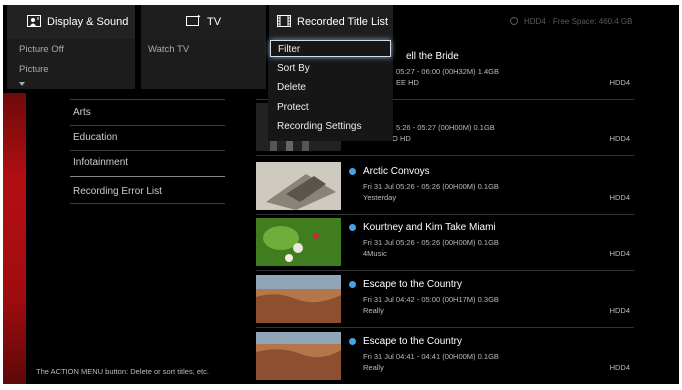  Describe the element at coordinates (117, 191) in the screenshot. I see `genre-item-recording-error-list: Recording Error List` at that location.